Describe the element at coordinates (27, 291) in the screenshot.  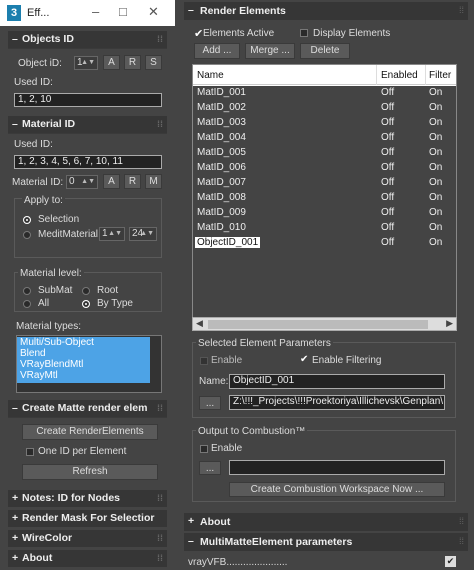
I see `level-submat-radio` at that location.